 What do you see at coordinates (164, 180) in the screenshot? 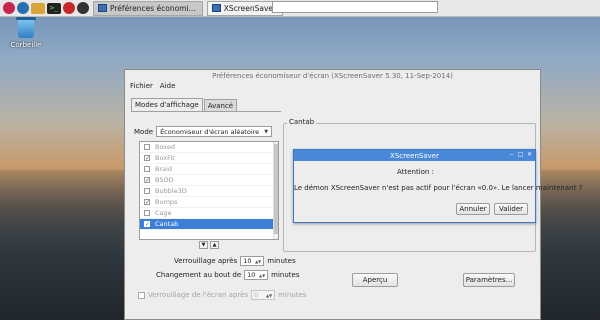
I see `list-item-label: BSOD` at bounding box center [164, 180].